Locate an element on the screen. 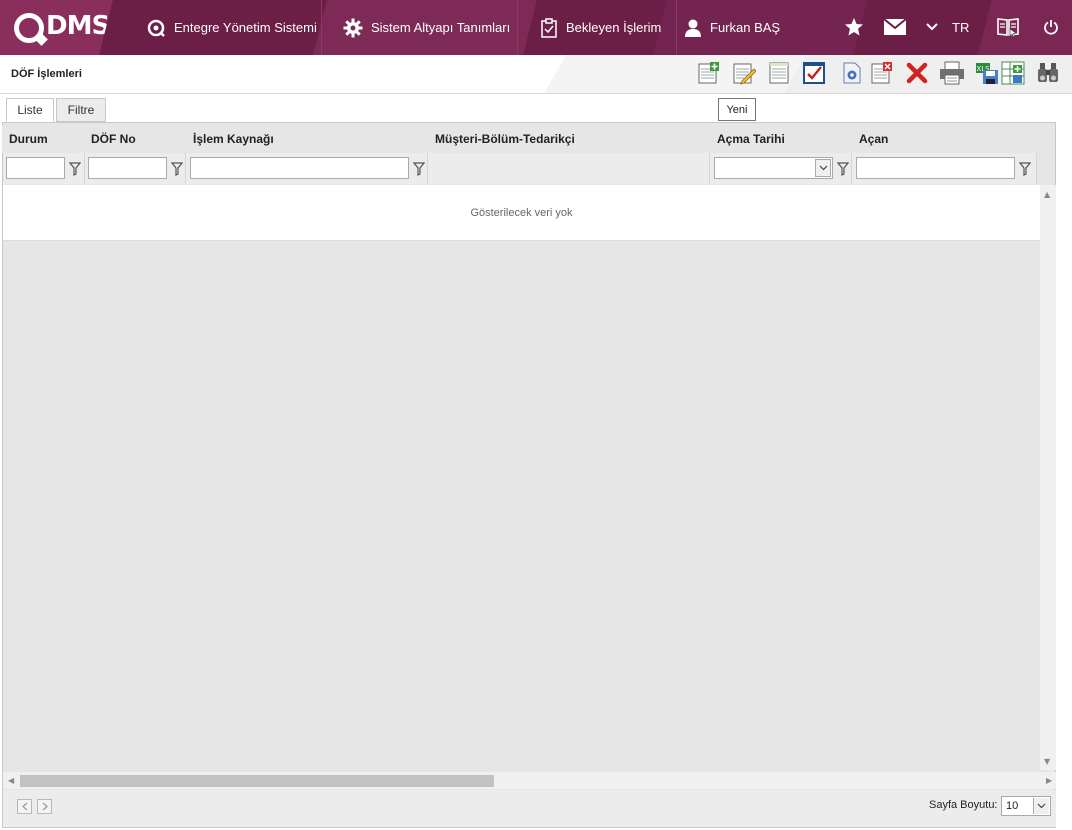  page-size-select: 10 is located at coordinates (1026, 806).